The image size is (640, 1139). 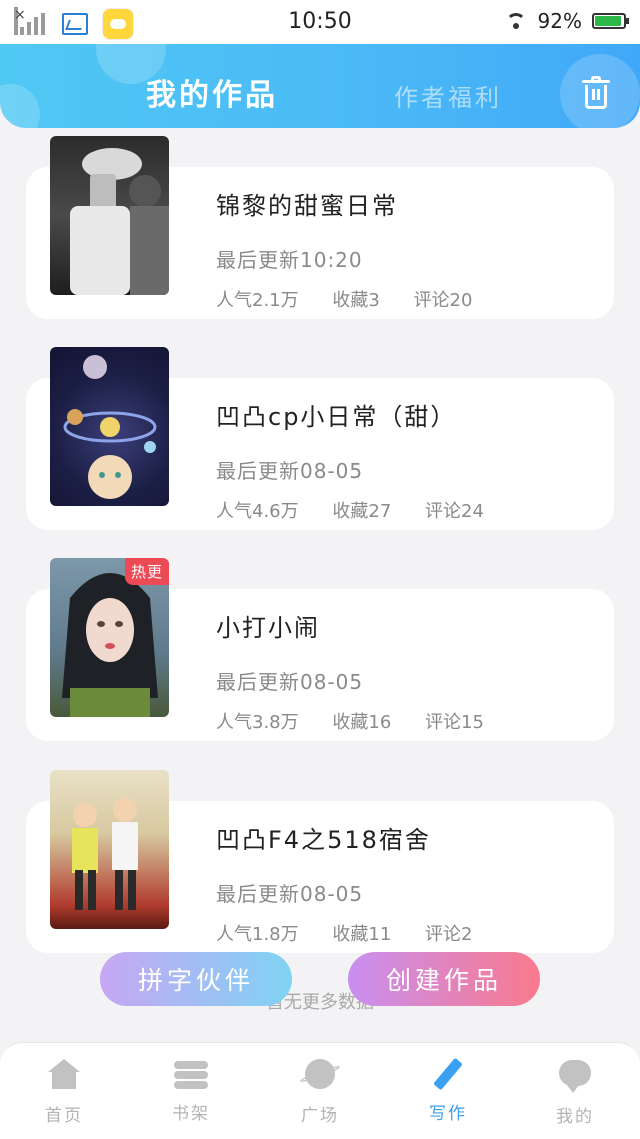 What do you see at coordinates (320, 1116) in the screenshot?
I see `nav-label: 广场` at bounding box center [320, 1116].